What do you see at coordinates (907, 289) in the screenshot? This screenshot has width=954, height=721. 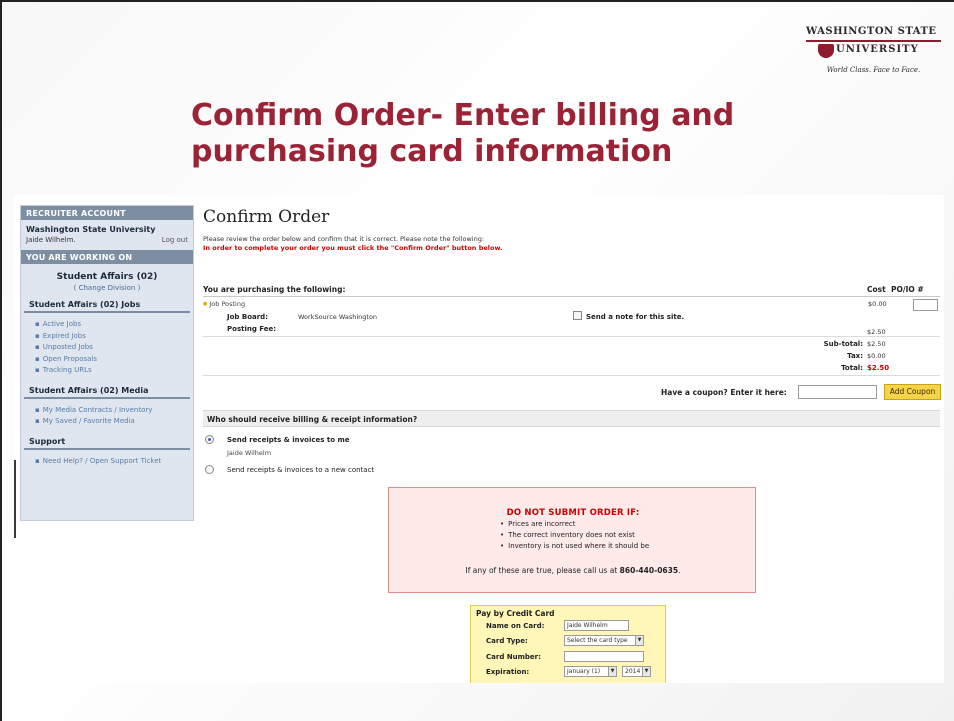 I see `po-column-header: PO/IO #` at bounding box center [907, 289].